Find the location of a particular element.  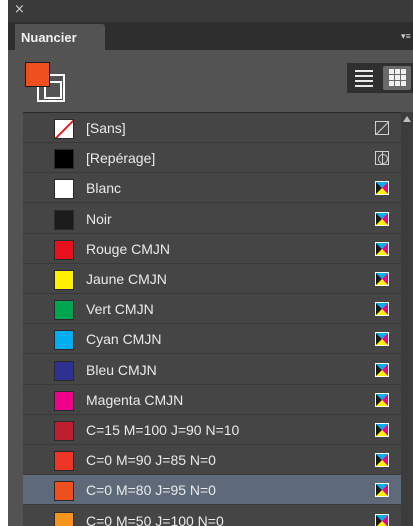

swatch-label: C=0 M=80 J=95 N=0 is located at coordinates (151, 490).